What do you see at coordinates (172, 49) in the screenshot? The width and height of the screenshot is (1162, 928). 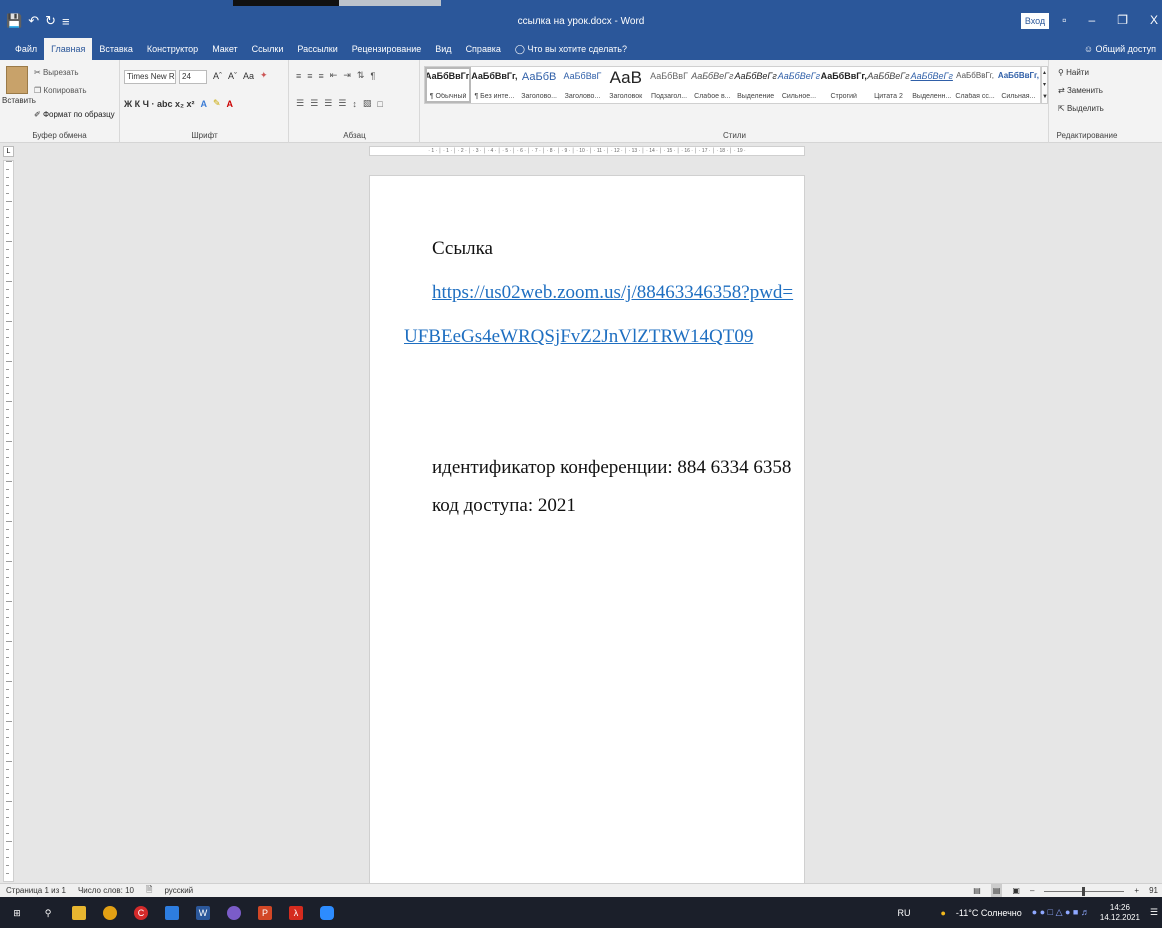 I see `tab-design: Конструктор` at bounding box center [172, 49].